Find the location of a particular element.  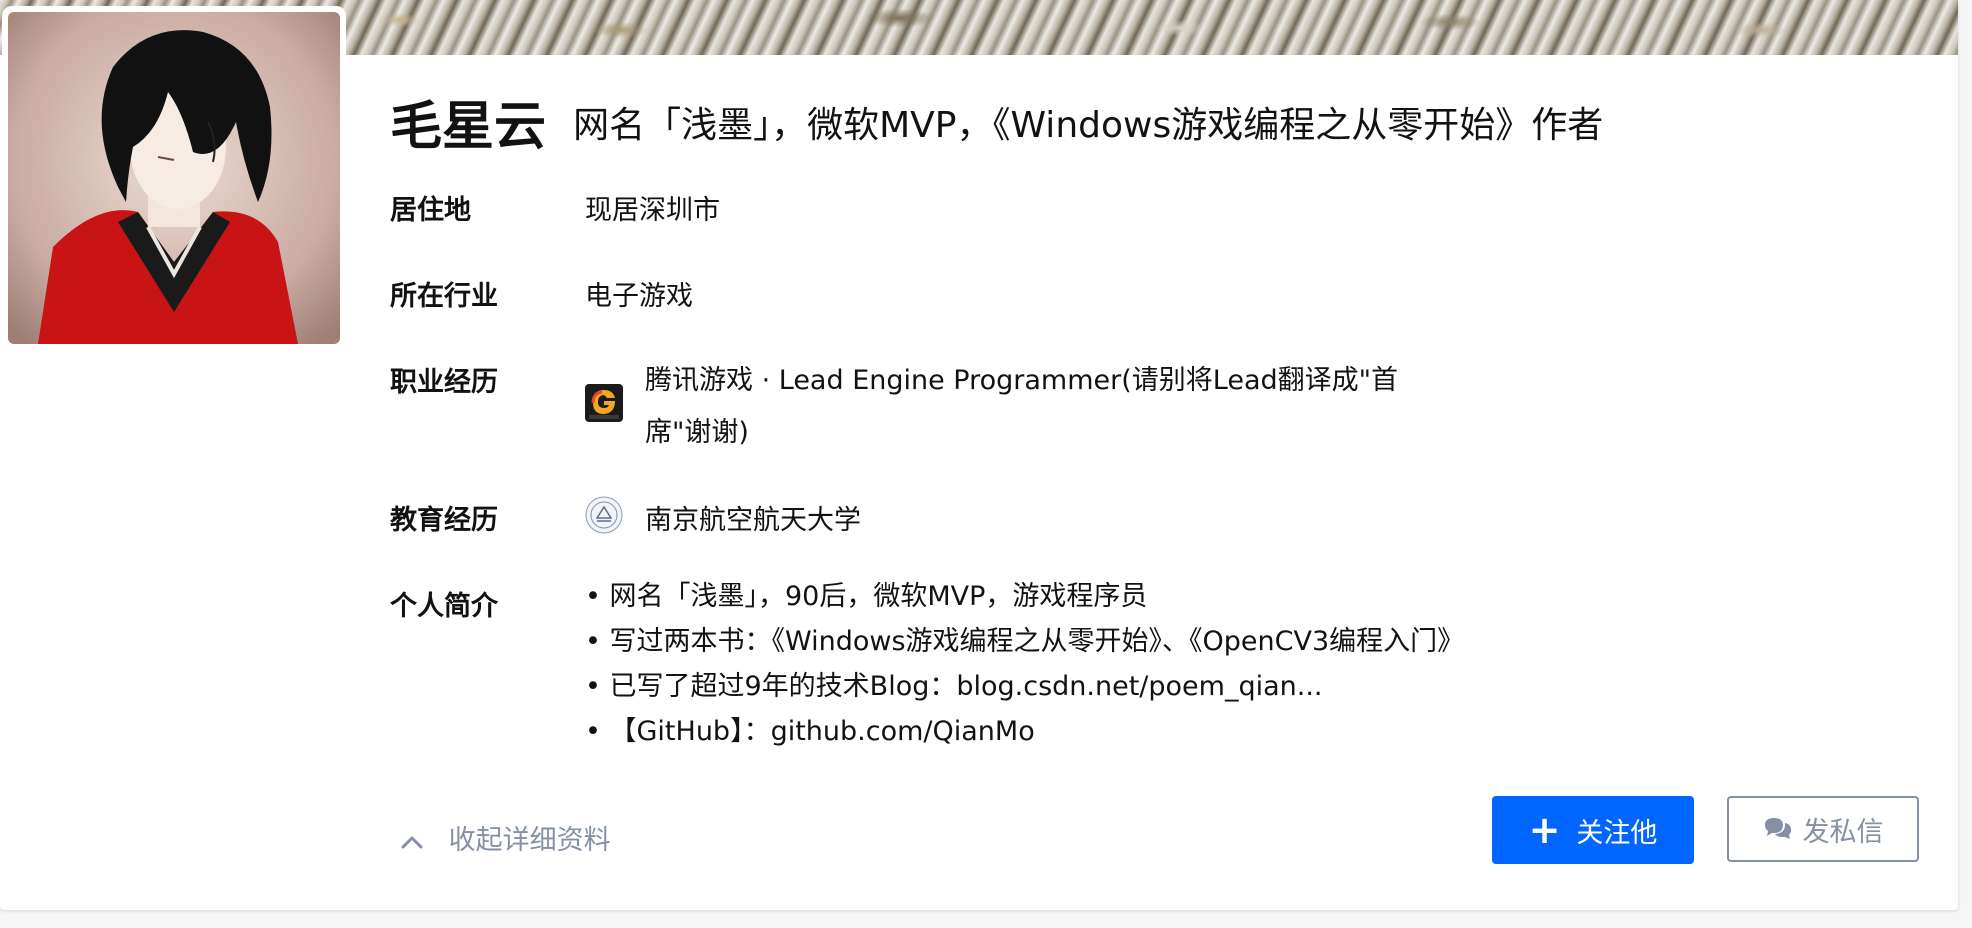

plus-icon: + is located at coordinates (1544, 830).